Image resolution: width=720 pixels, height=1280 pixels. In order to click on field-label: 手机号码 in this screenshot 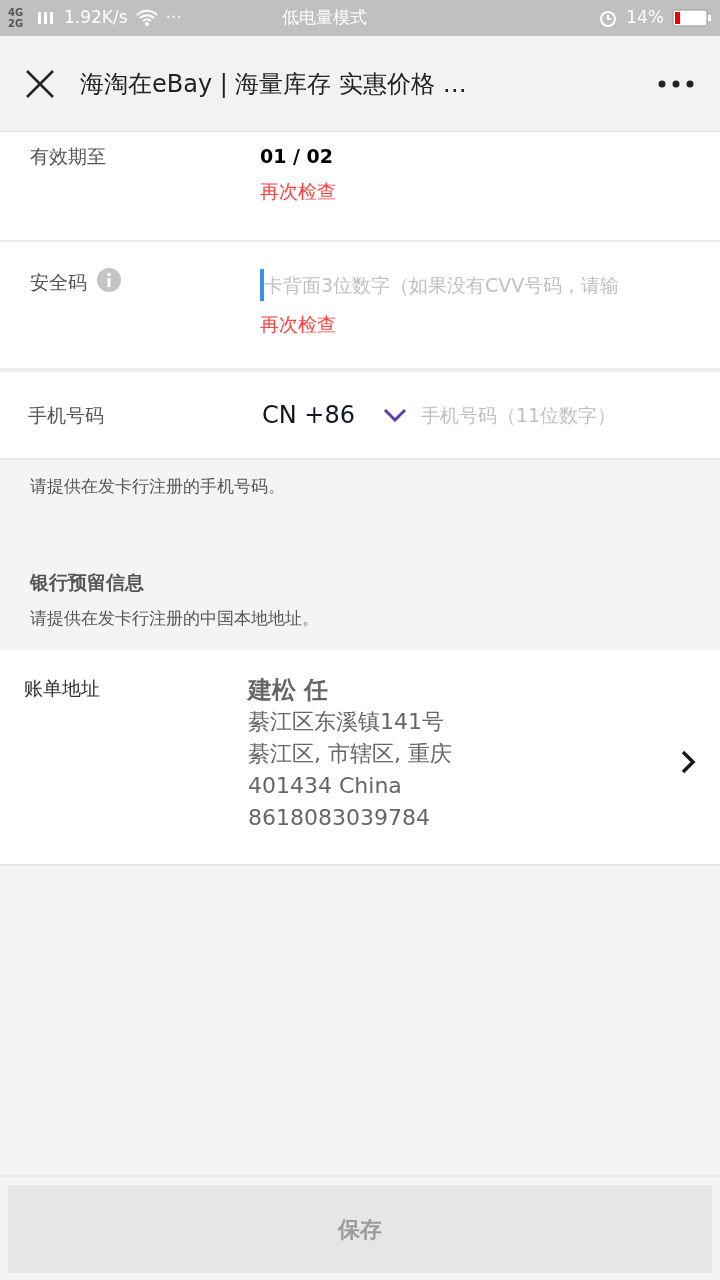, I will do `click(66, 415)`.